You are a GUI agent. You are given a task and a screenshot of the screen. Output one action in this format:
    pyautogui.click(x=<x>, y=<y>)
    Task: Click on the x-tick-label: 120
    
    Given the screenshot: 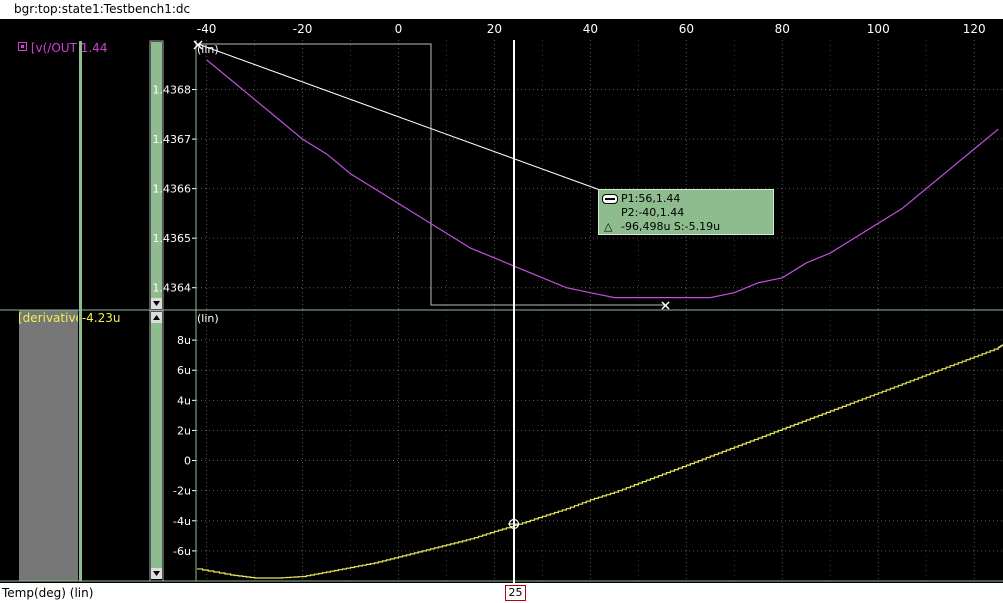 What is the action you would take?
    pyautogui.click(x=974, y=29)
    